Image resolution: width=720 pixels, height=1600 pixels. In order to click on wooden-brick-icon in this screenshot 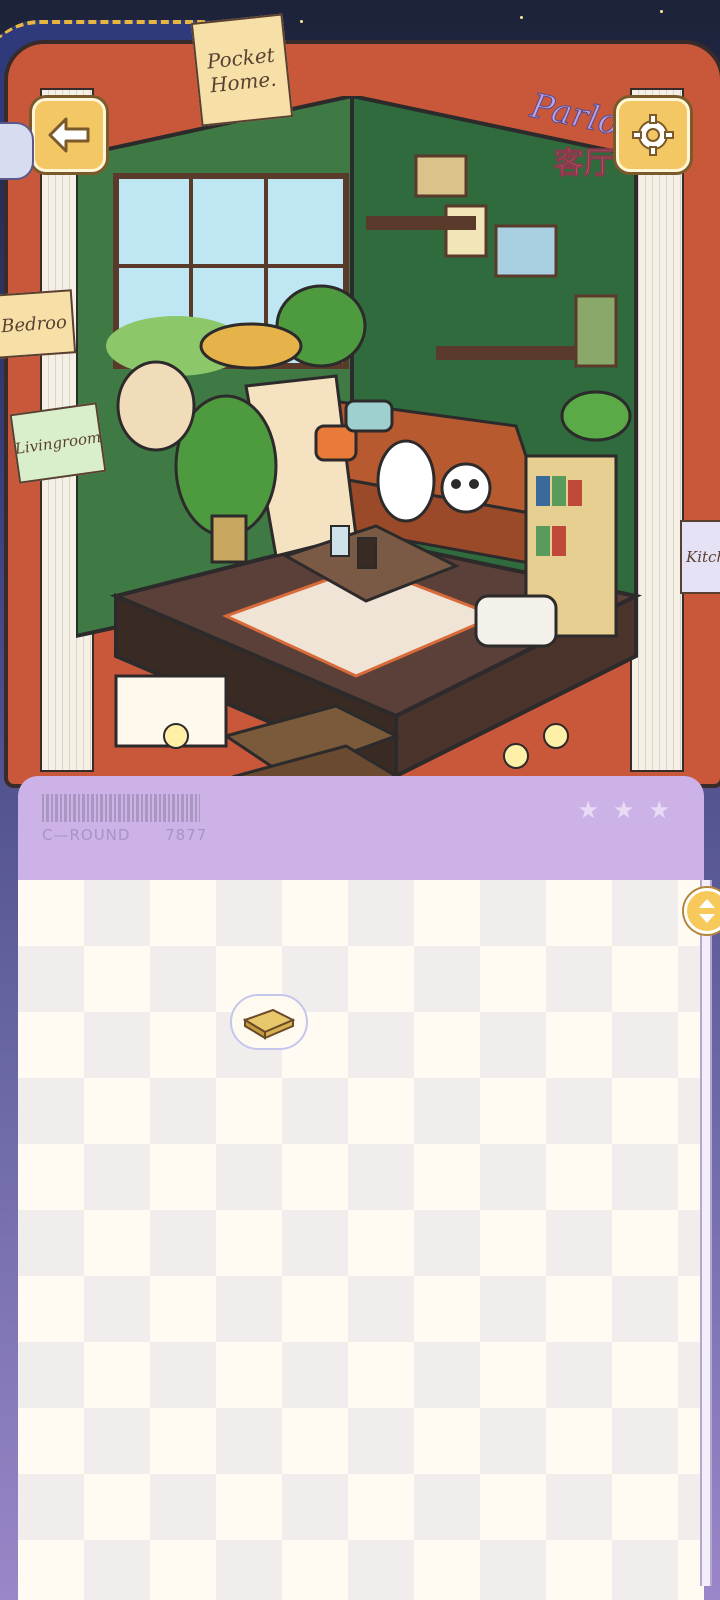, I will do `click(269, 1024)`.